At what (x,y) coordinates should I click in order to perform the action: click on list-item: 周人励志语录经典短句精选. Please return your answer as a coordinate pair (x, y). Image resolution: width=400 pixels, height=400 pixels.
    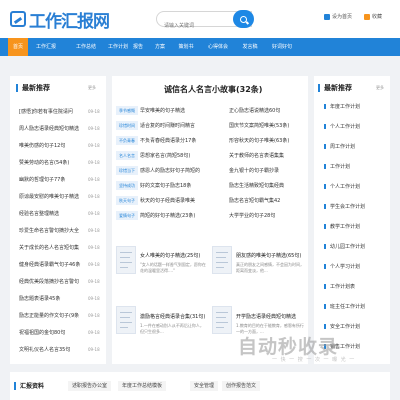
    Looking at the image, I should click on (53, 128).